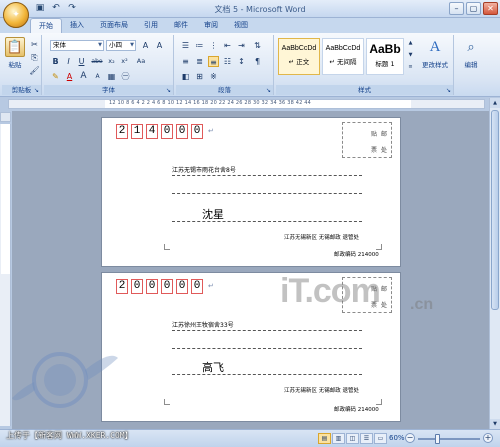 The width and height of the screenshot is (500, 447). Describe the element at coordinates (100, 45) in the screenshot. I see `chevron-down-icon: ▼` at that location.